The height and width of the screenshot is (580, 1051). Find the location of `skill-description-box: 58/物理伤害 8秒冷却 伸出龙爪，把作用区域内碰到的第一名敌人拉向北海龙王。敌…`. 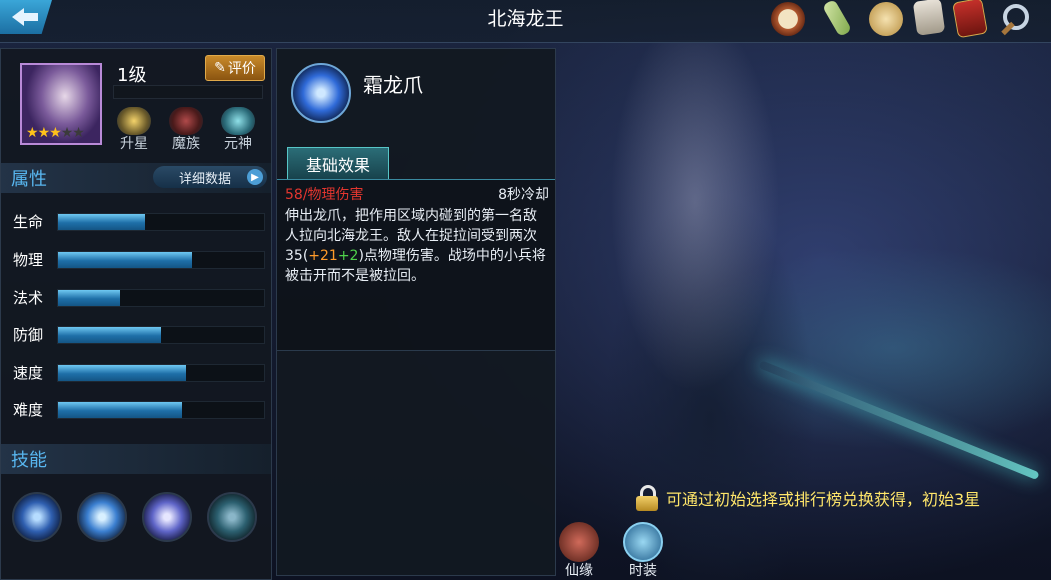

skill-description-box: 58/物理伤害 8秒冷却 伸出龙爪，把作用区域内碰到的第一名敌人拉向北海龙王。敌… is located at coordinates (416, 265).